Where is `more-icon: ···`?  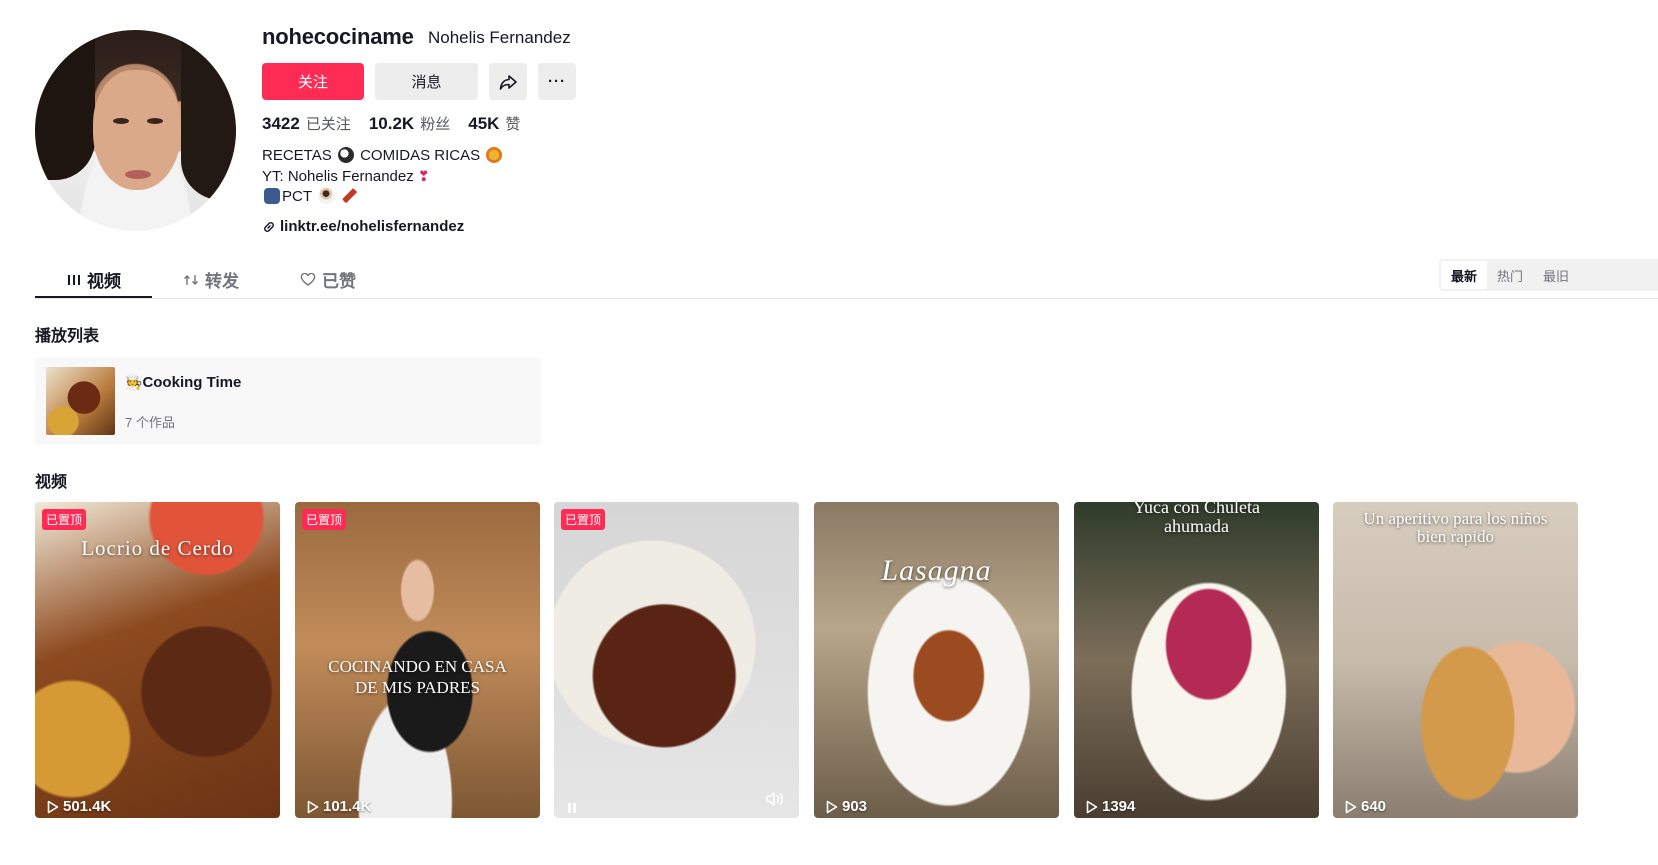 more-icon: ··· is located at coordinates (557, 81).